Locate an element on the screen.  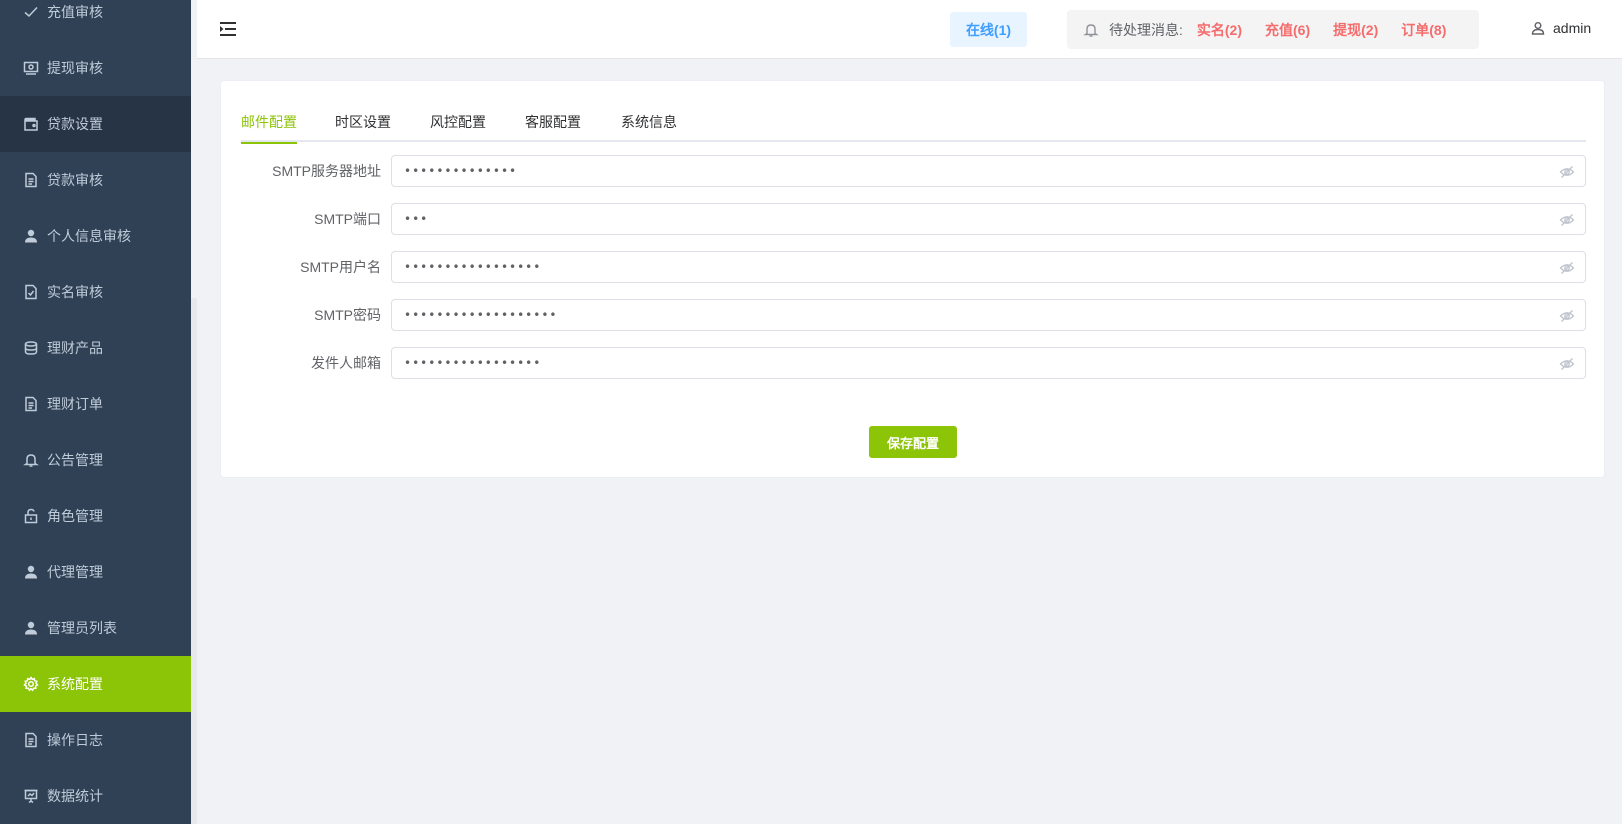
tab-email-config: 邮件配置 is located at coordinates (269, 126).